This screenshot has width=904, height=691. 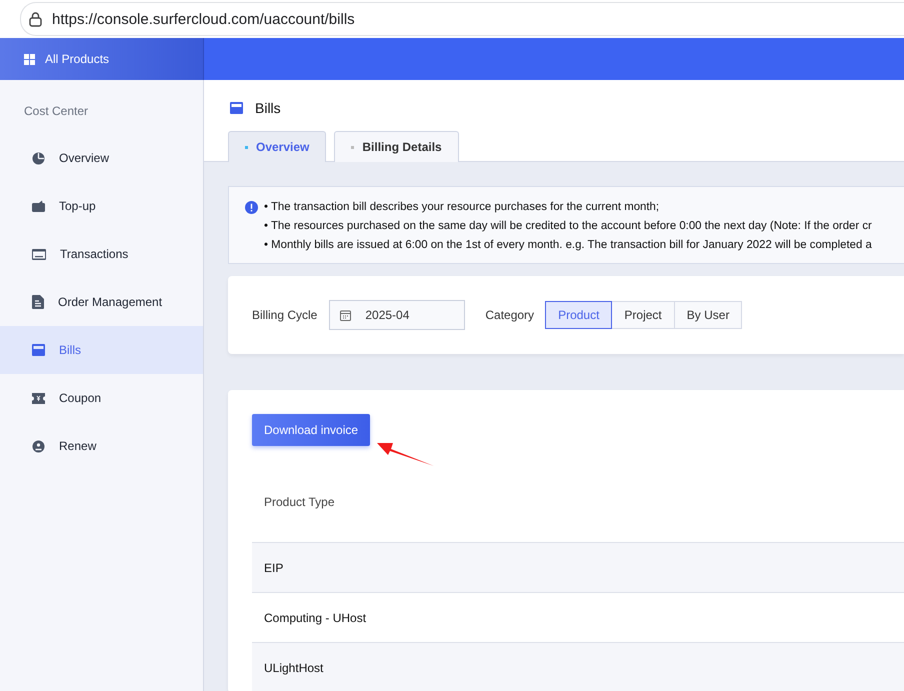 What do you see at coordinates (56, 112) in the screenshot?
I see `sidebar-title: Cost Center` at bounding box center [56, 112].